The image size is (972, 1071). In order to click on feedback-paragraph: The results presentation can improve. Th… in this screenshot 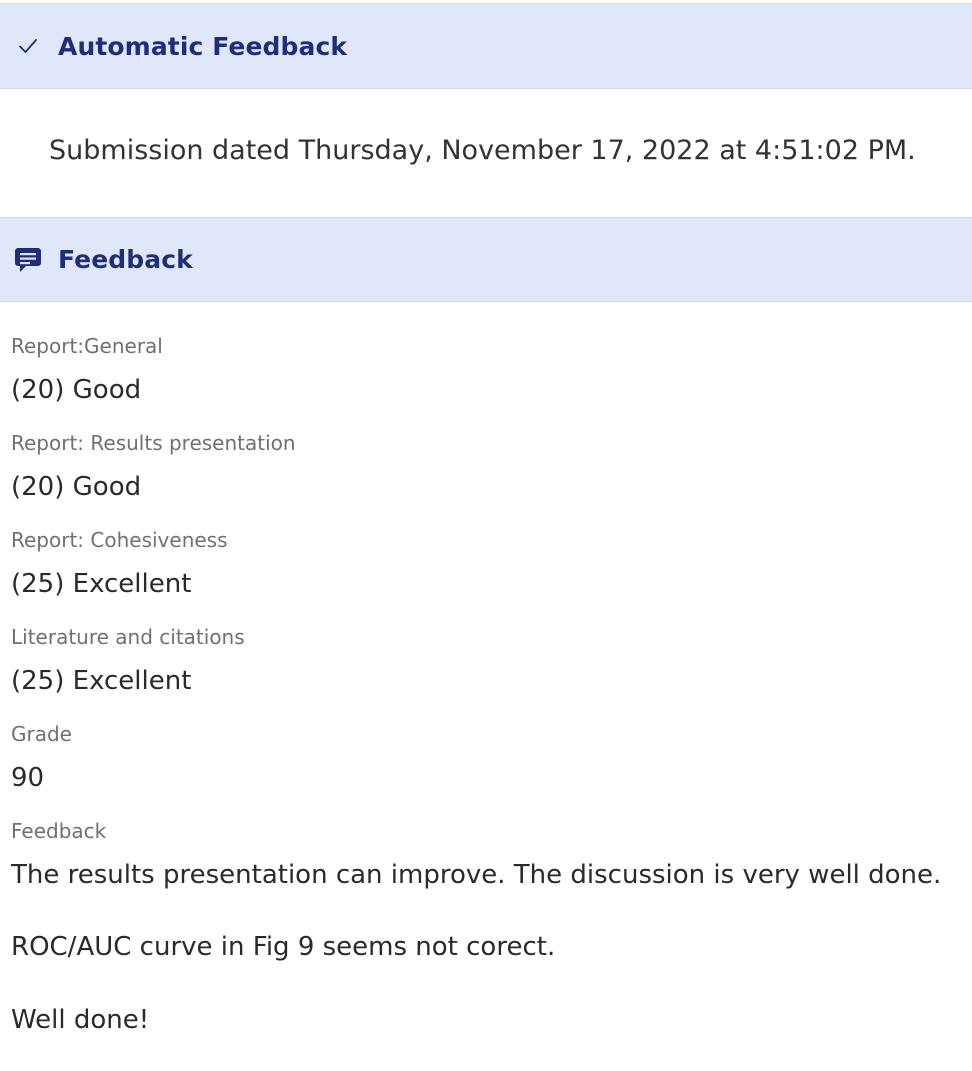, I will do `click(476, 875)`.